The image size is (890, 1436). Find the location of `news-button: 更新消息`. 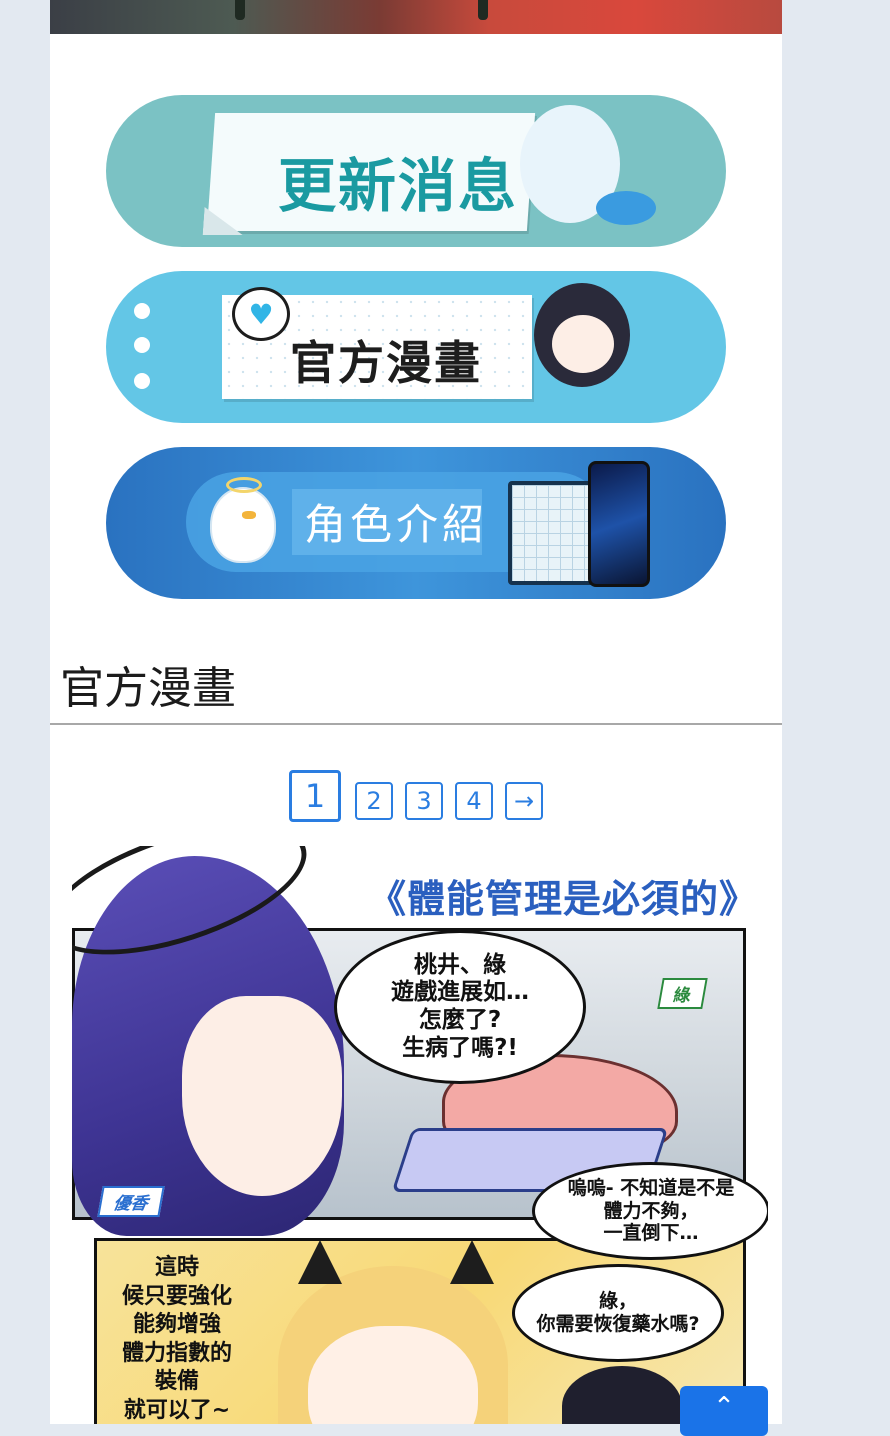

news-button: 更新消息 is located at coordinates (416, 171).